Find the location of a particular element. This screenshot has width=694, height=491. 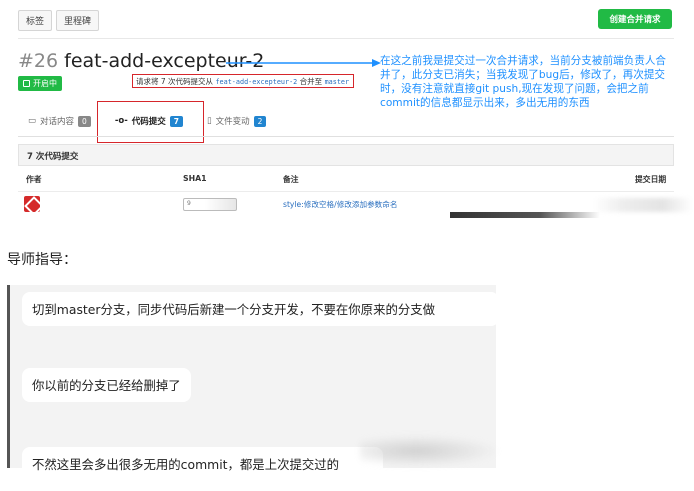

commits-columns: 作者 SHA1 备注 提交日期 is located at coordinates (346, 179).